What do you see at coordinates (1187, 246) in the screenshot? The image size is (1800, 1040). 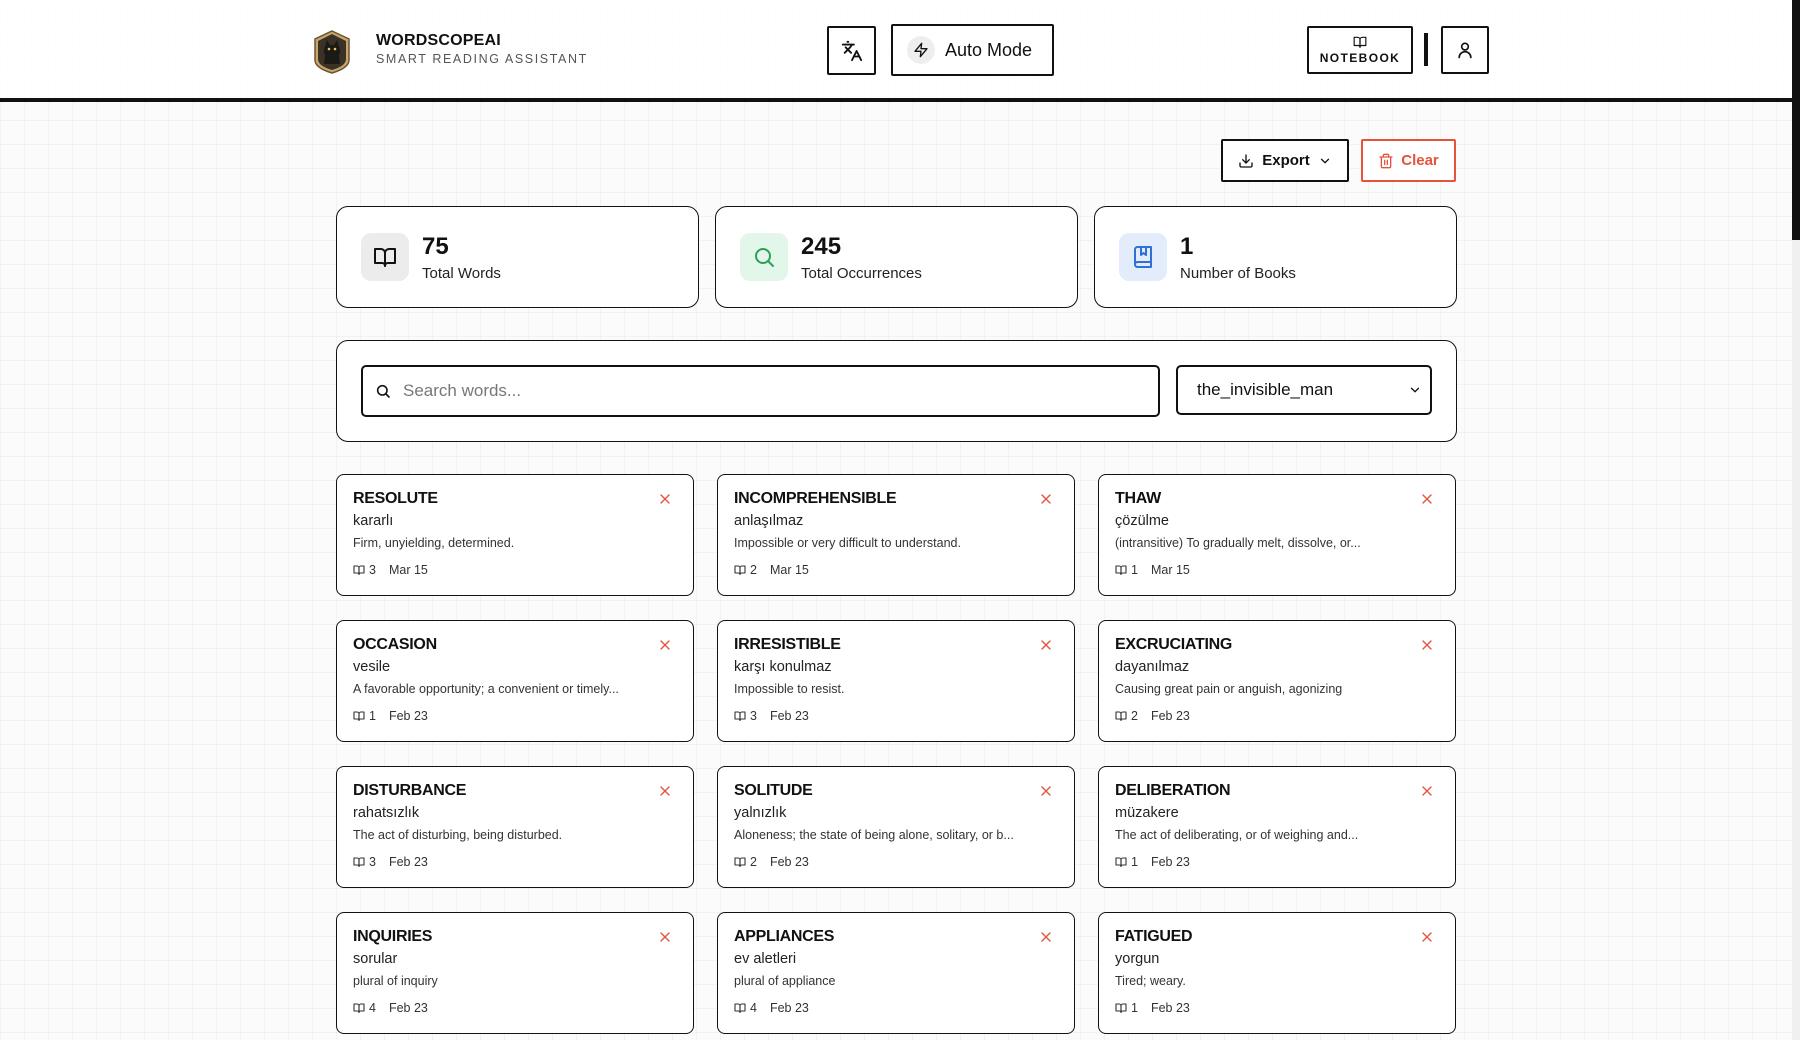 I see `stat-value: 1` at bounding box center [1187, 246].